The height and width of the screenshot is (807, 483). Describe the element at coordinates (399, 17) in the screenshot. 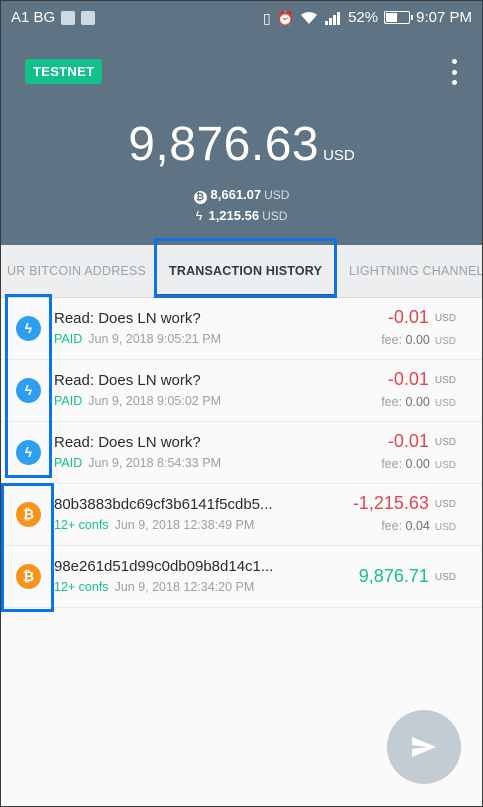

I see `battery-icon` at that location.